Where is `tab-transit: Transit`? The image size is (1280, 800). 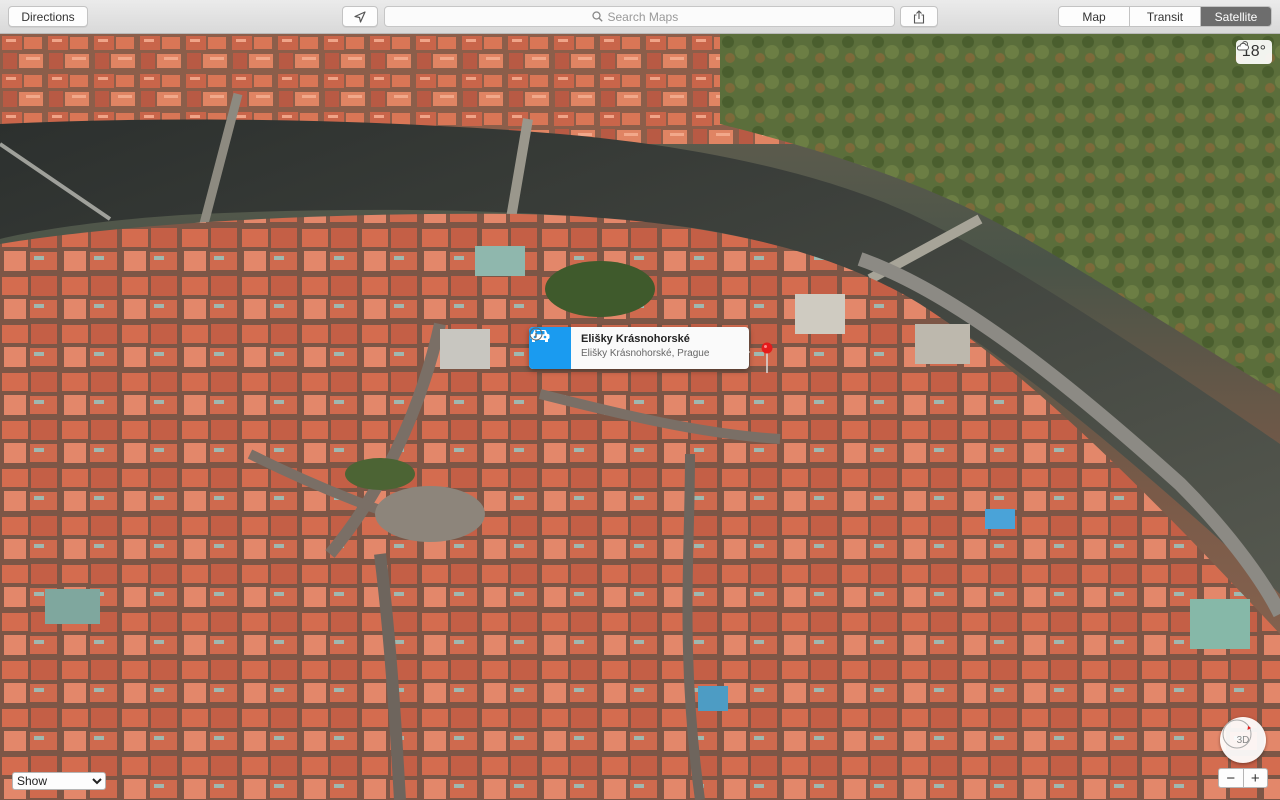
tab-transit: Transit is located at coordinates (1164, 16).